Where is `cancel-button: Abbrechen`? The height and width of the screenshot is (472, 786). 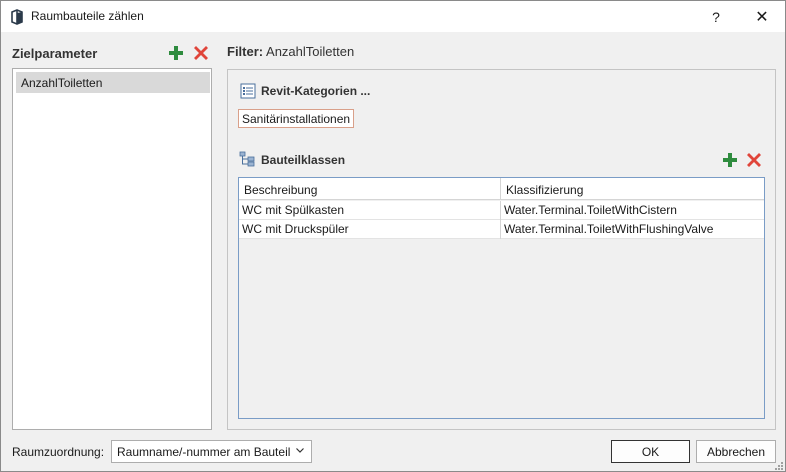
cancel-button: Abbrechen is located at coordinates (736, 451).